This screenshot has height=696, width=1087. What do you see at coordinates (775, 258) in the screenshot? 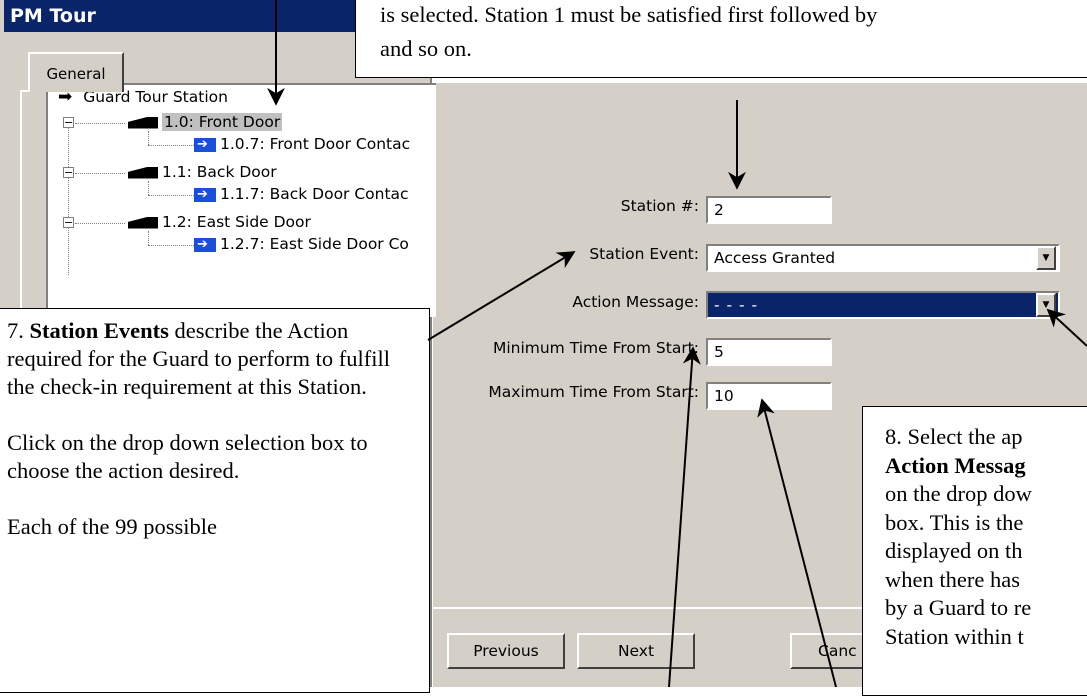
I see `station-event-value: Access Granted` at bounding box center [775, 258].